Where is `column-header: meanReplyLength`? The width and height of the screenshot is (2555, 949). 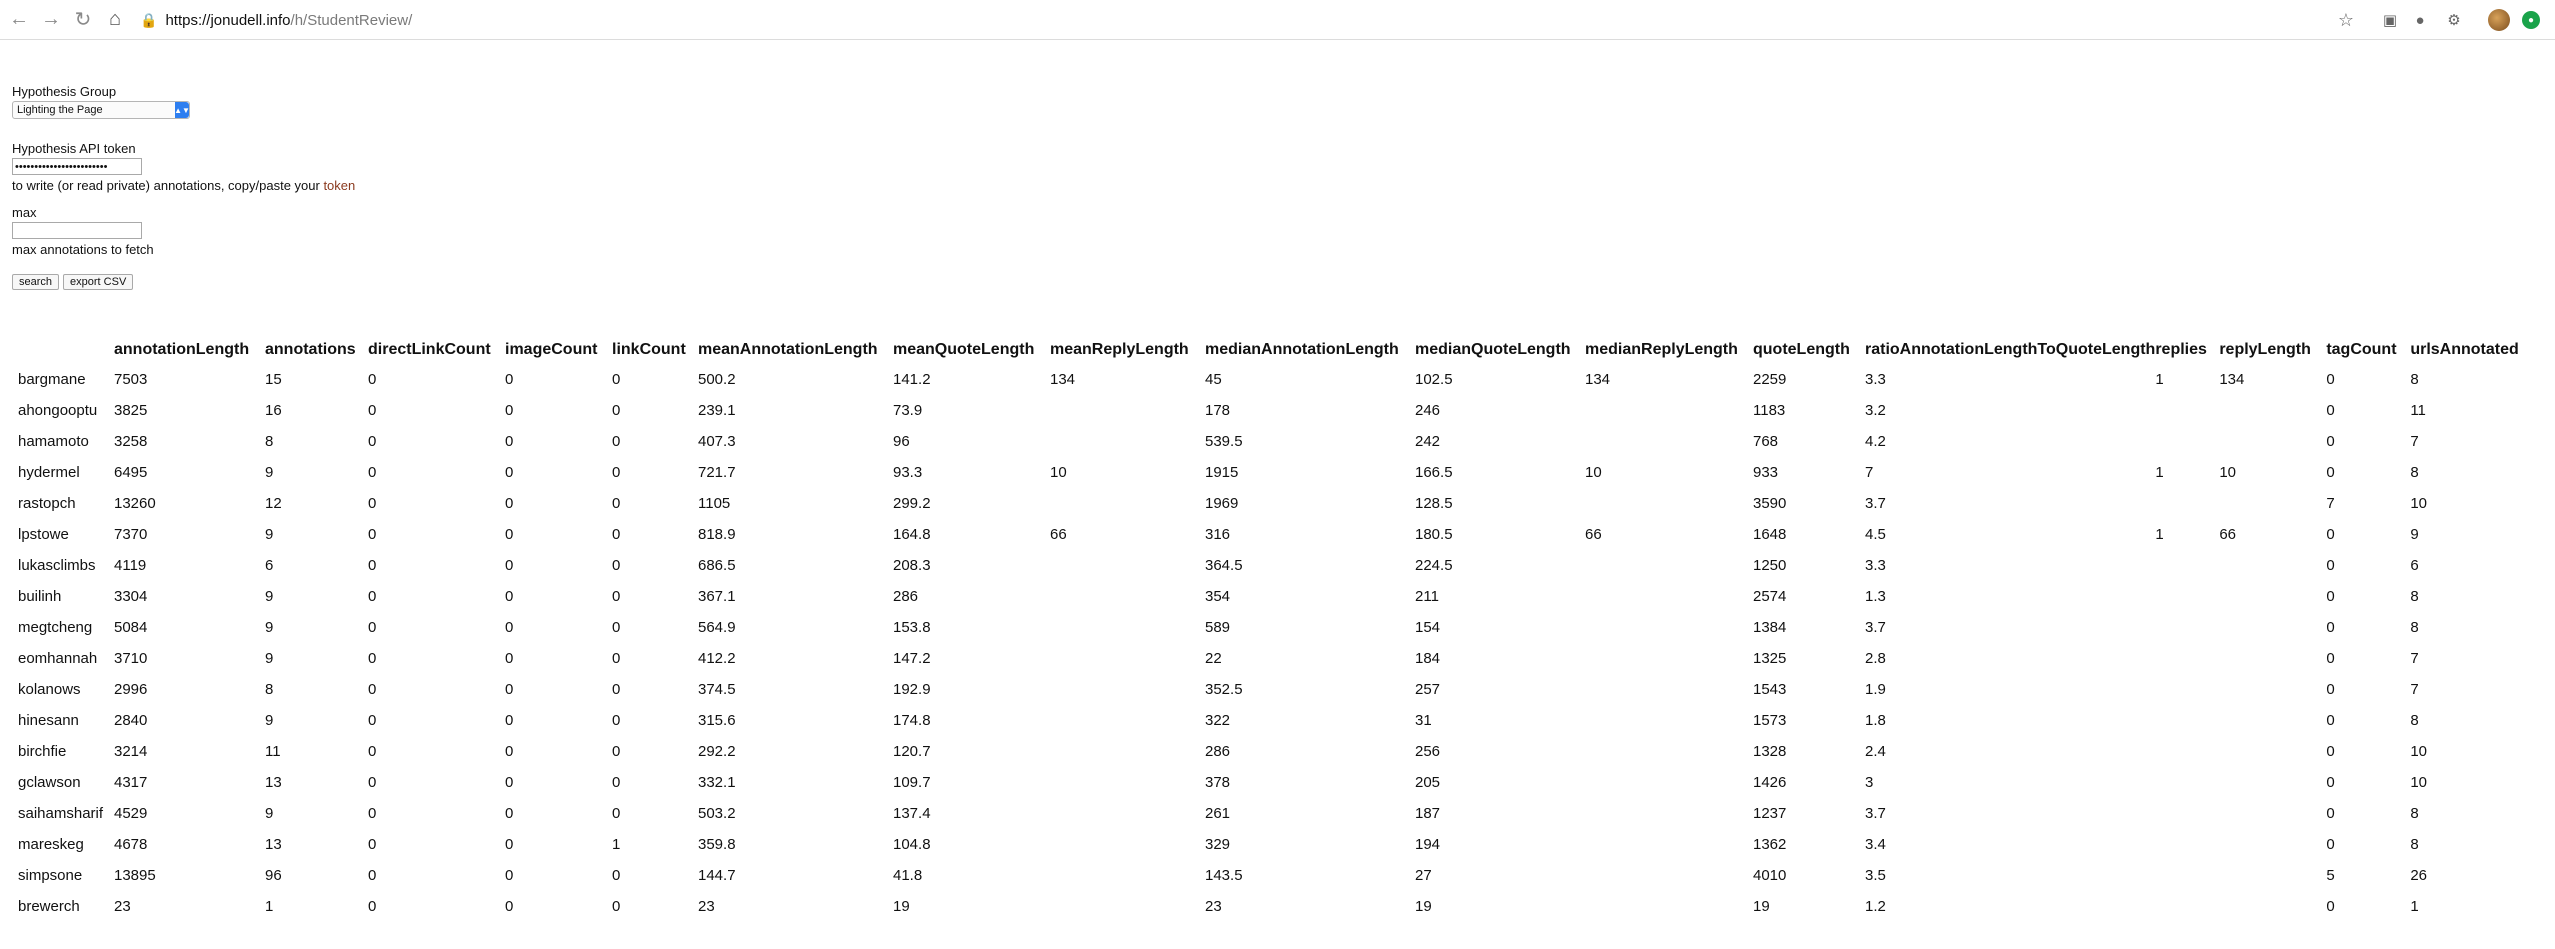
column-header: meanReplyLength is located at coordinates (1119, 349).